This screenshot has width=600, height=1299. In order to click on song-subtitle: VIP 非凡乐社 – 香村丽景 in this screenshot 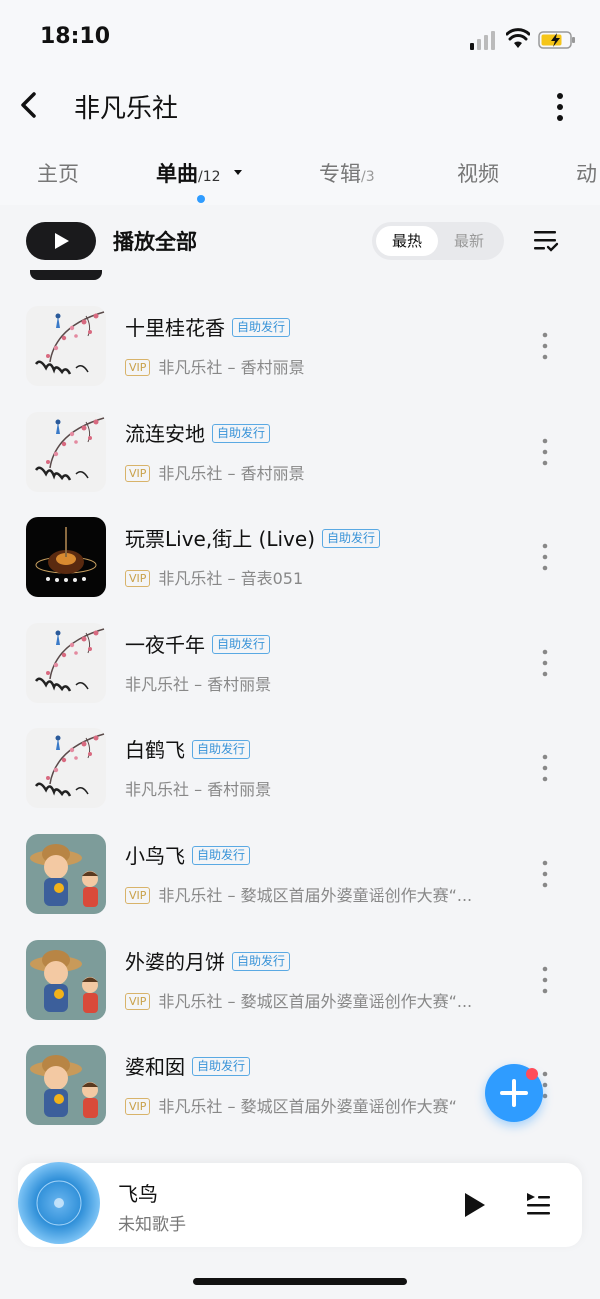, I will do `click(320, 366)`.